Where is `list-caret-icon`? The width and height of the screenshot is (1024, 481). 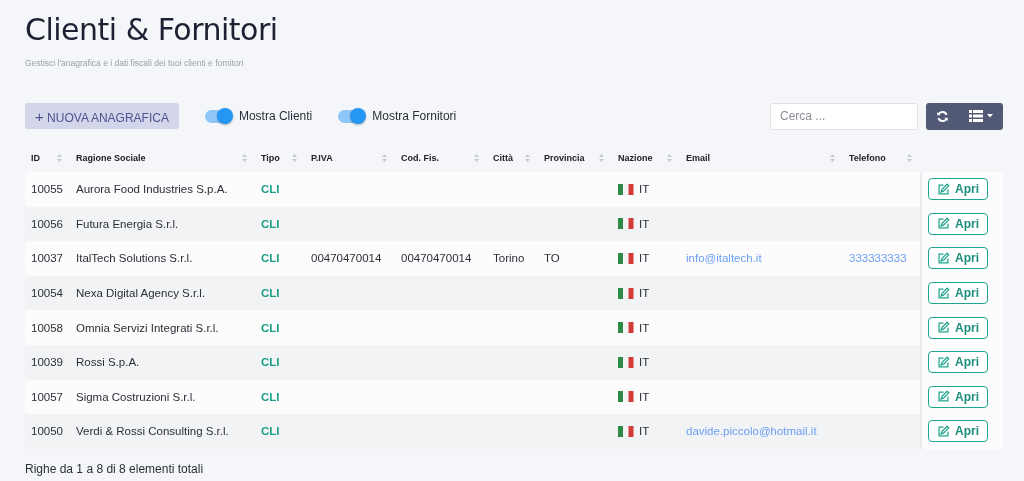
list-caret-icon is located at coordinates (981, 116).